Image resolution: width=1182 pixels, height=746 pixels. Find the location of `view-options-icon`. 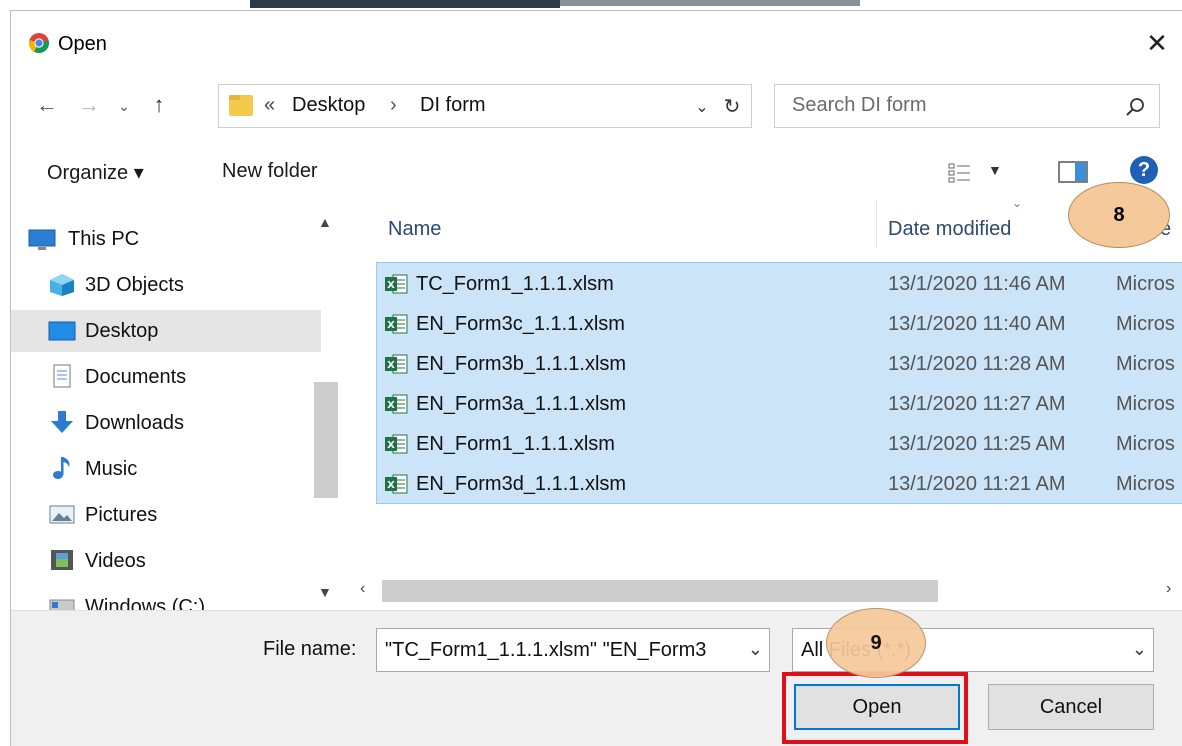

view-options-icon is located at coordinates (960, 173).